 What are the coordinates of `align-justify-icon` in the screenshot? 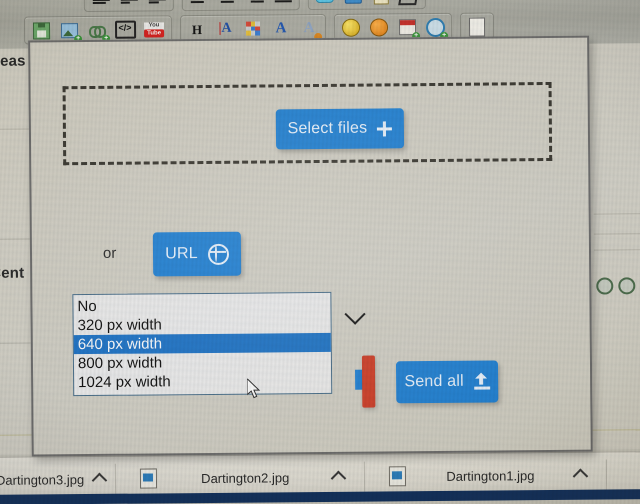 It's located at (283, 3).